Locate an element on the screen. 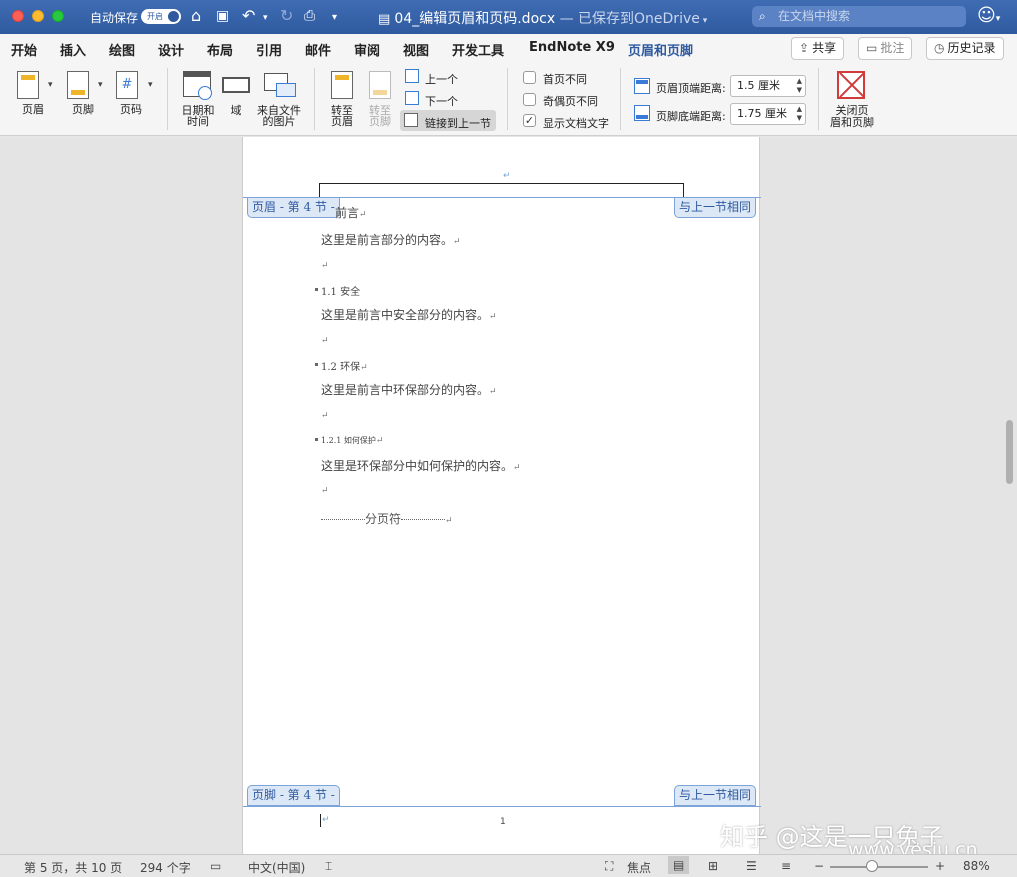 The width and height of the screenshot is (1017, 877). link-icon is located at coordinates (411, 120).